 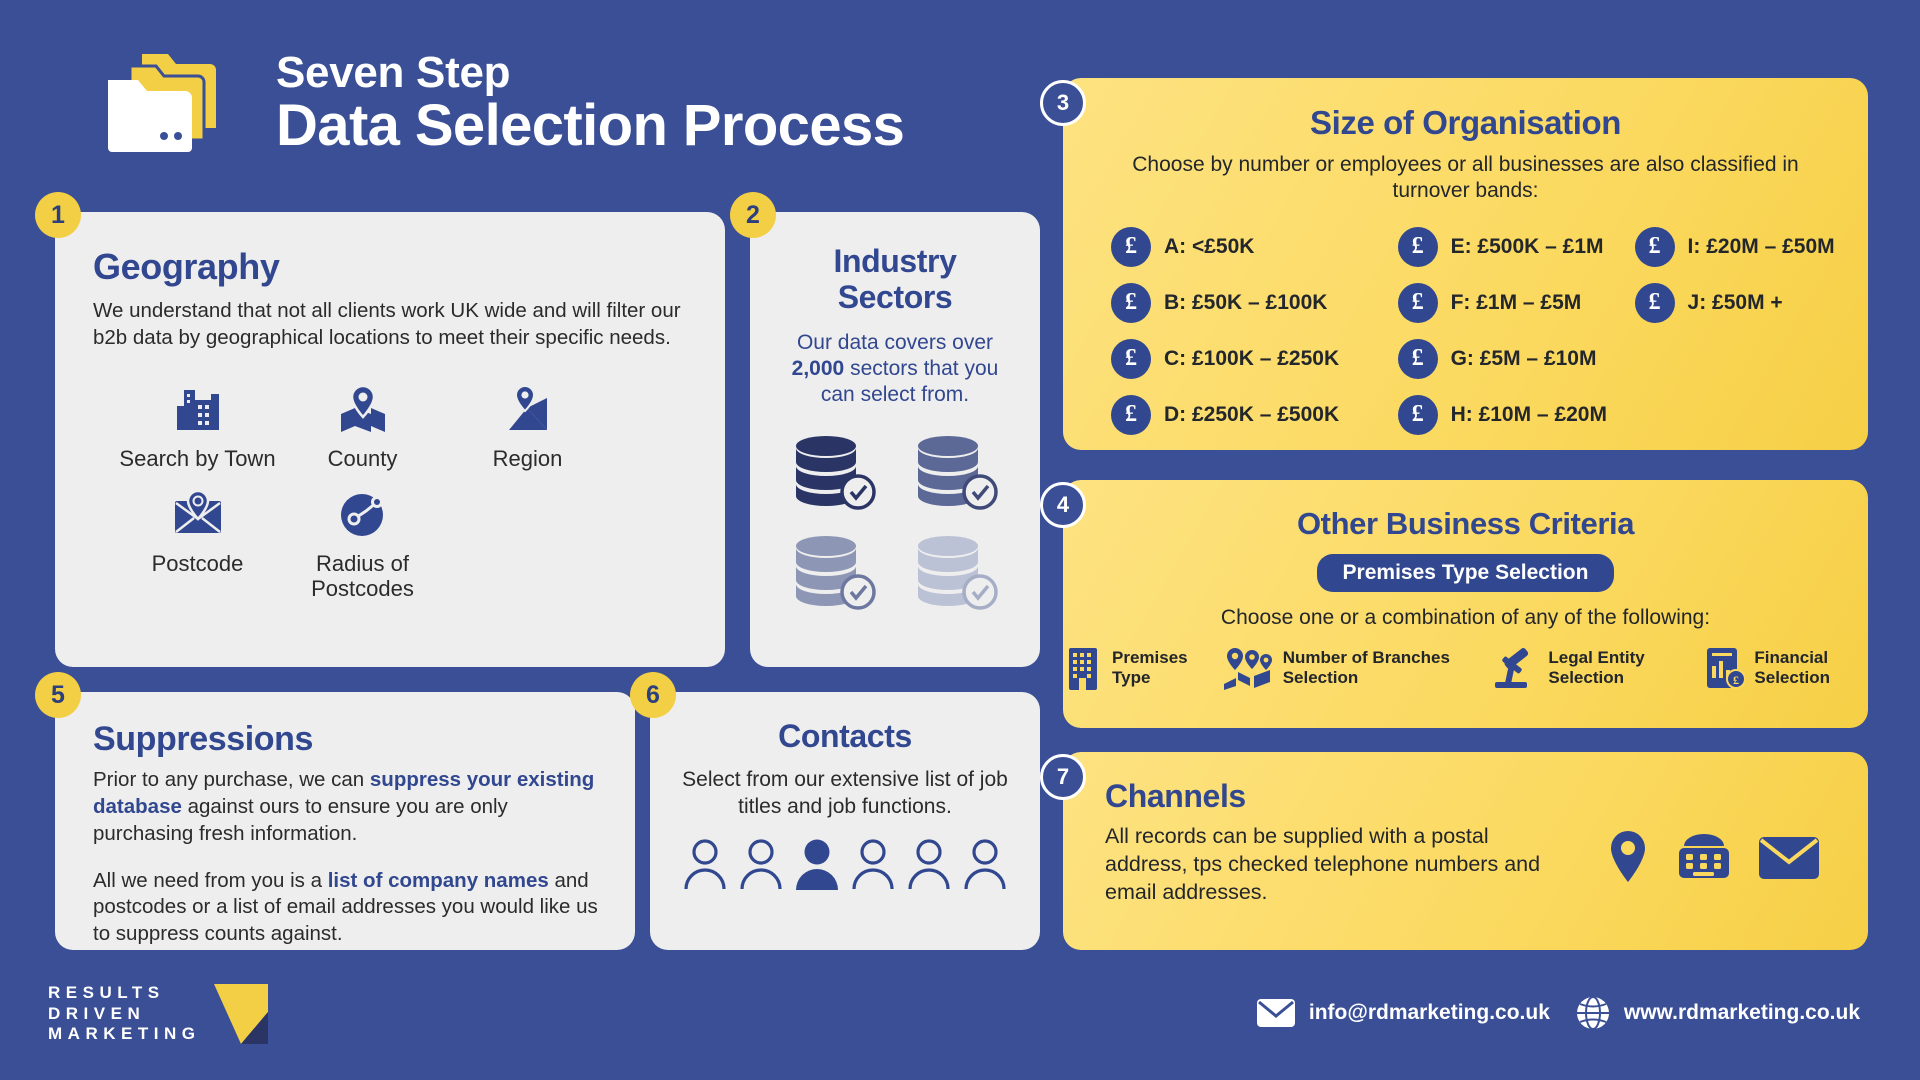 What do you see at coordinates (124, 1034) in the screenshot?
I see `footer-logo-line3: MARKETING` at bounding box center [124, 1034].